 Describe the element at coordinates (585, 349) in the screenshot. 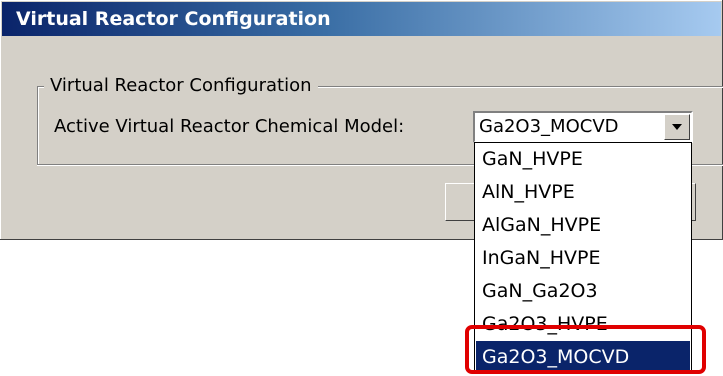

I see `annotation-highlight-box` at that location.